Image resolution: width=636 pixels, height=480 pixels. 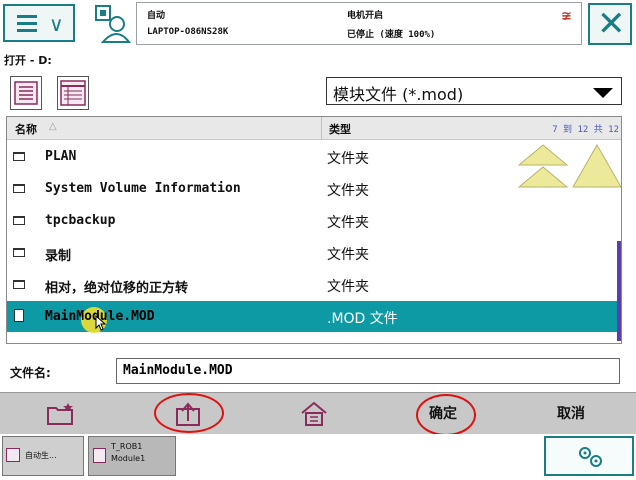 What do you see at coordinates (585, 130) in the screenshot?
I see `item-count: 7 到 12 共 12` at bounding box center [585, 130].